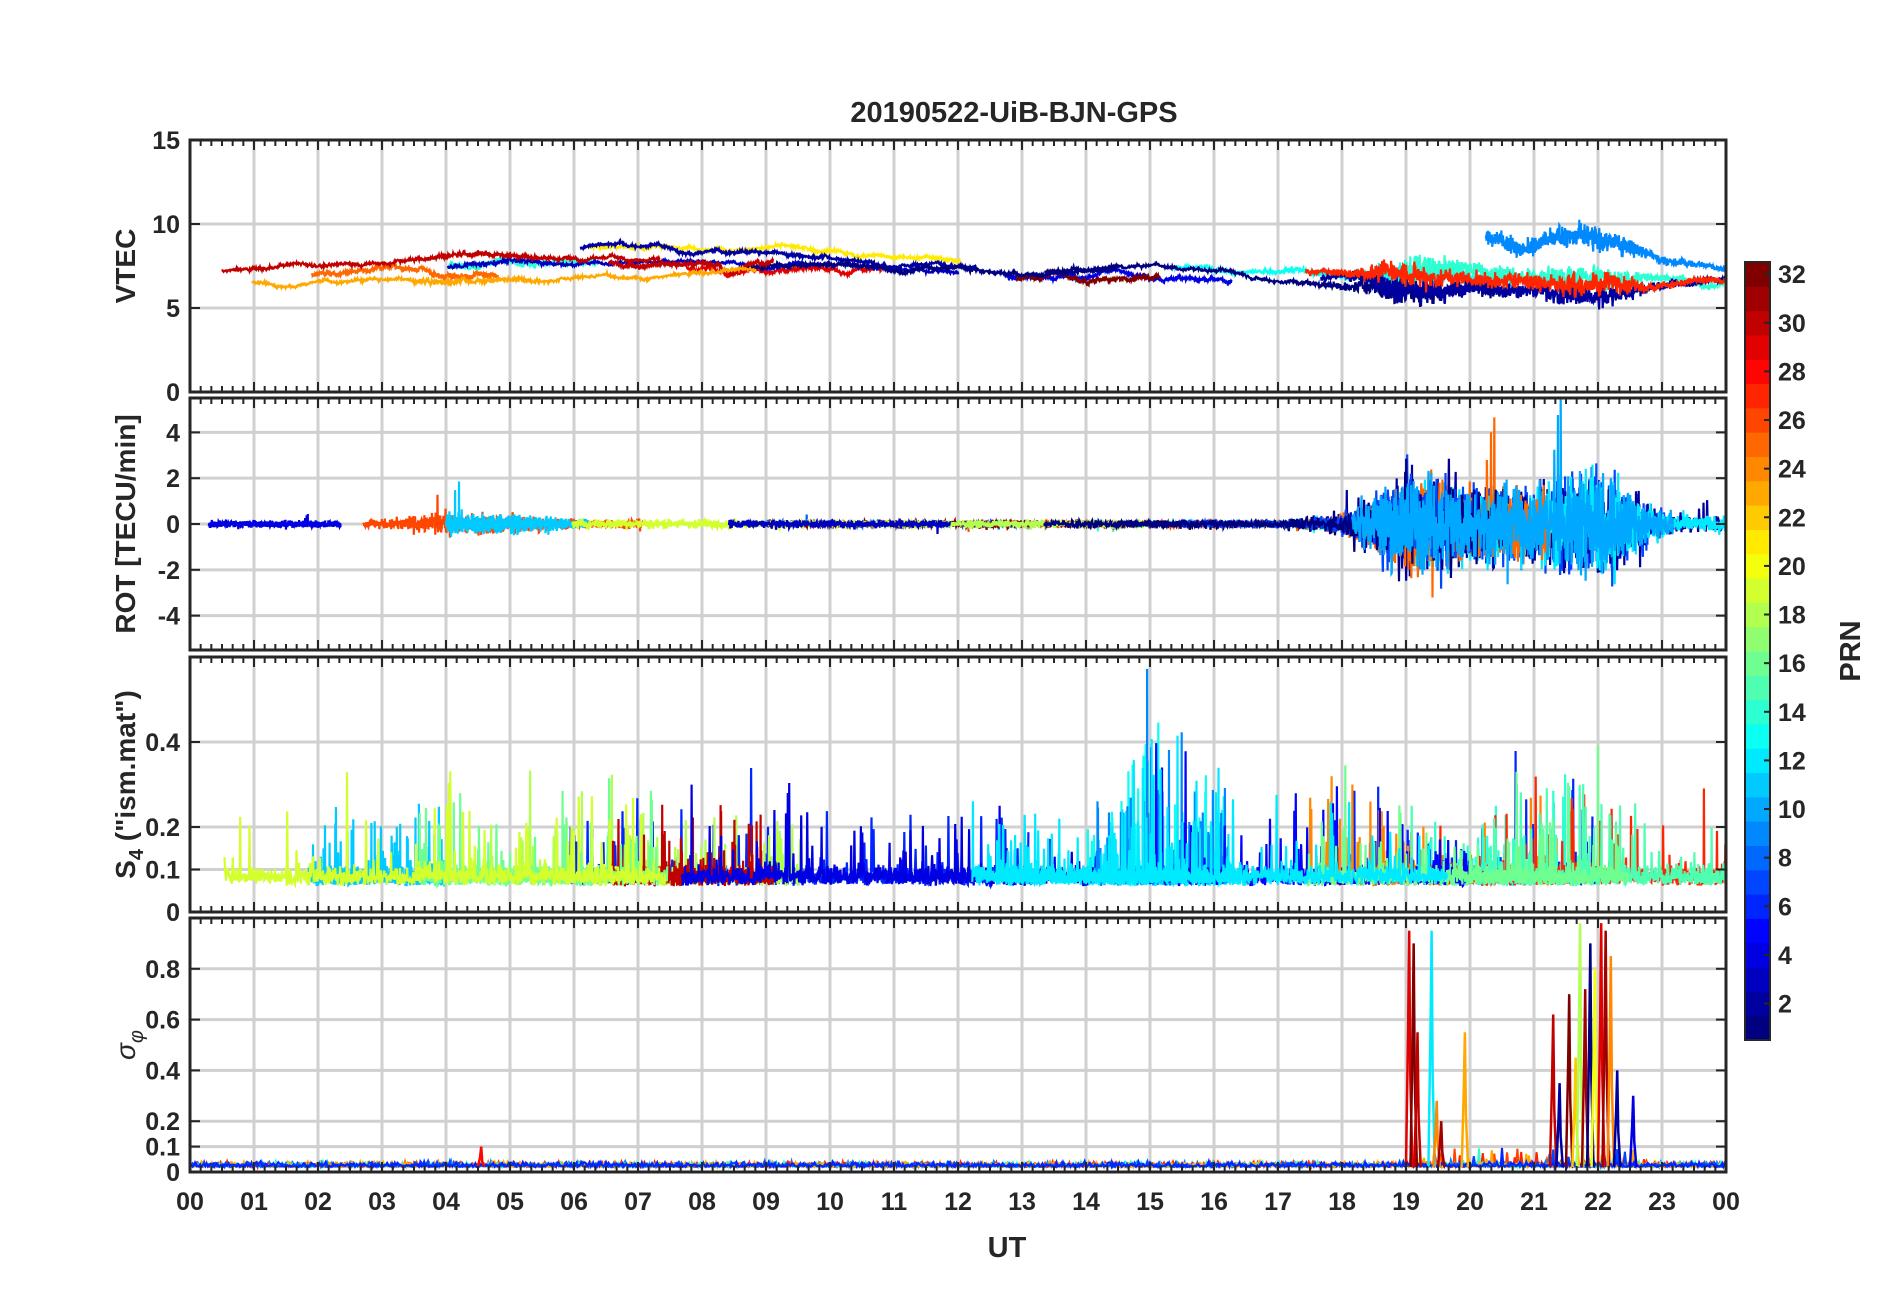 Image resolution: width=1902 pixels, height=1292 pixels. I want to click on x-tick-label: 06, so click(574, 1202).